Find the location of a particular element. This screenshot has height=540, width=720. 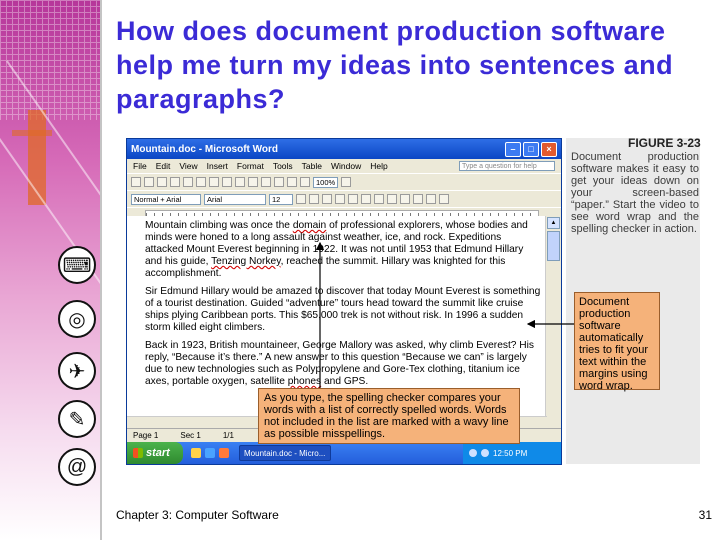

status-section: Sec 1 is located at coordinates (190, 435).